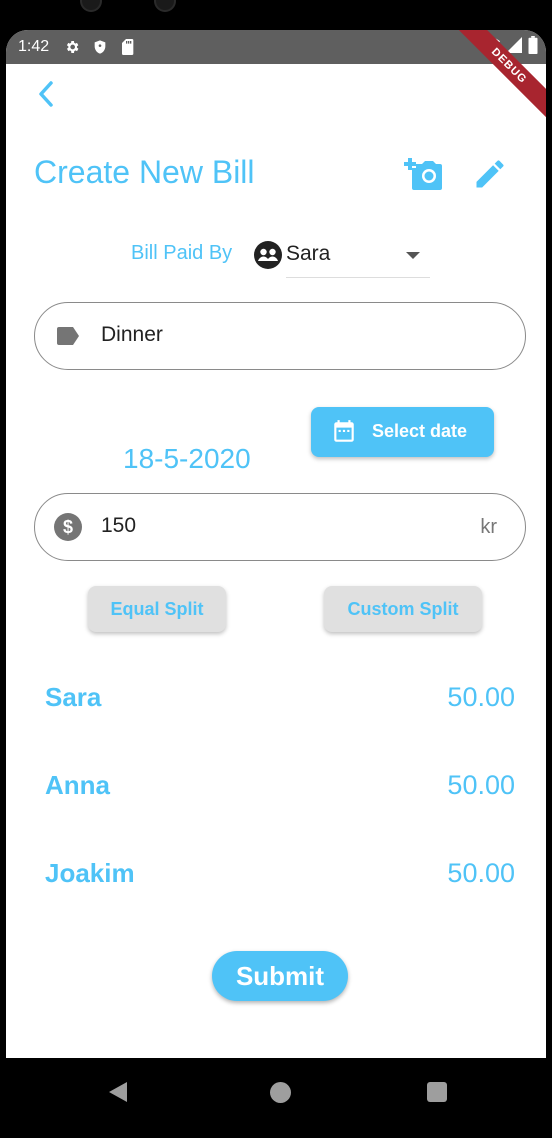 The image size is (552, 1138). I want to click on description-field: Dinner, so click(280, 336).